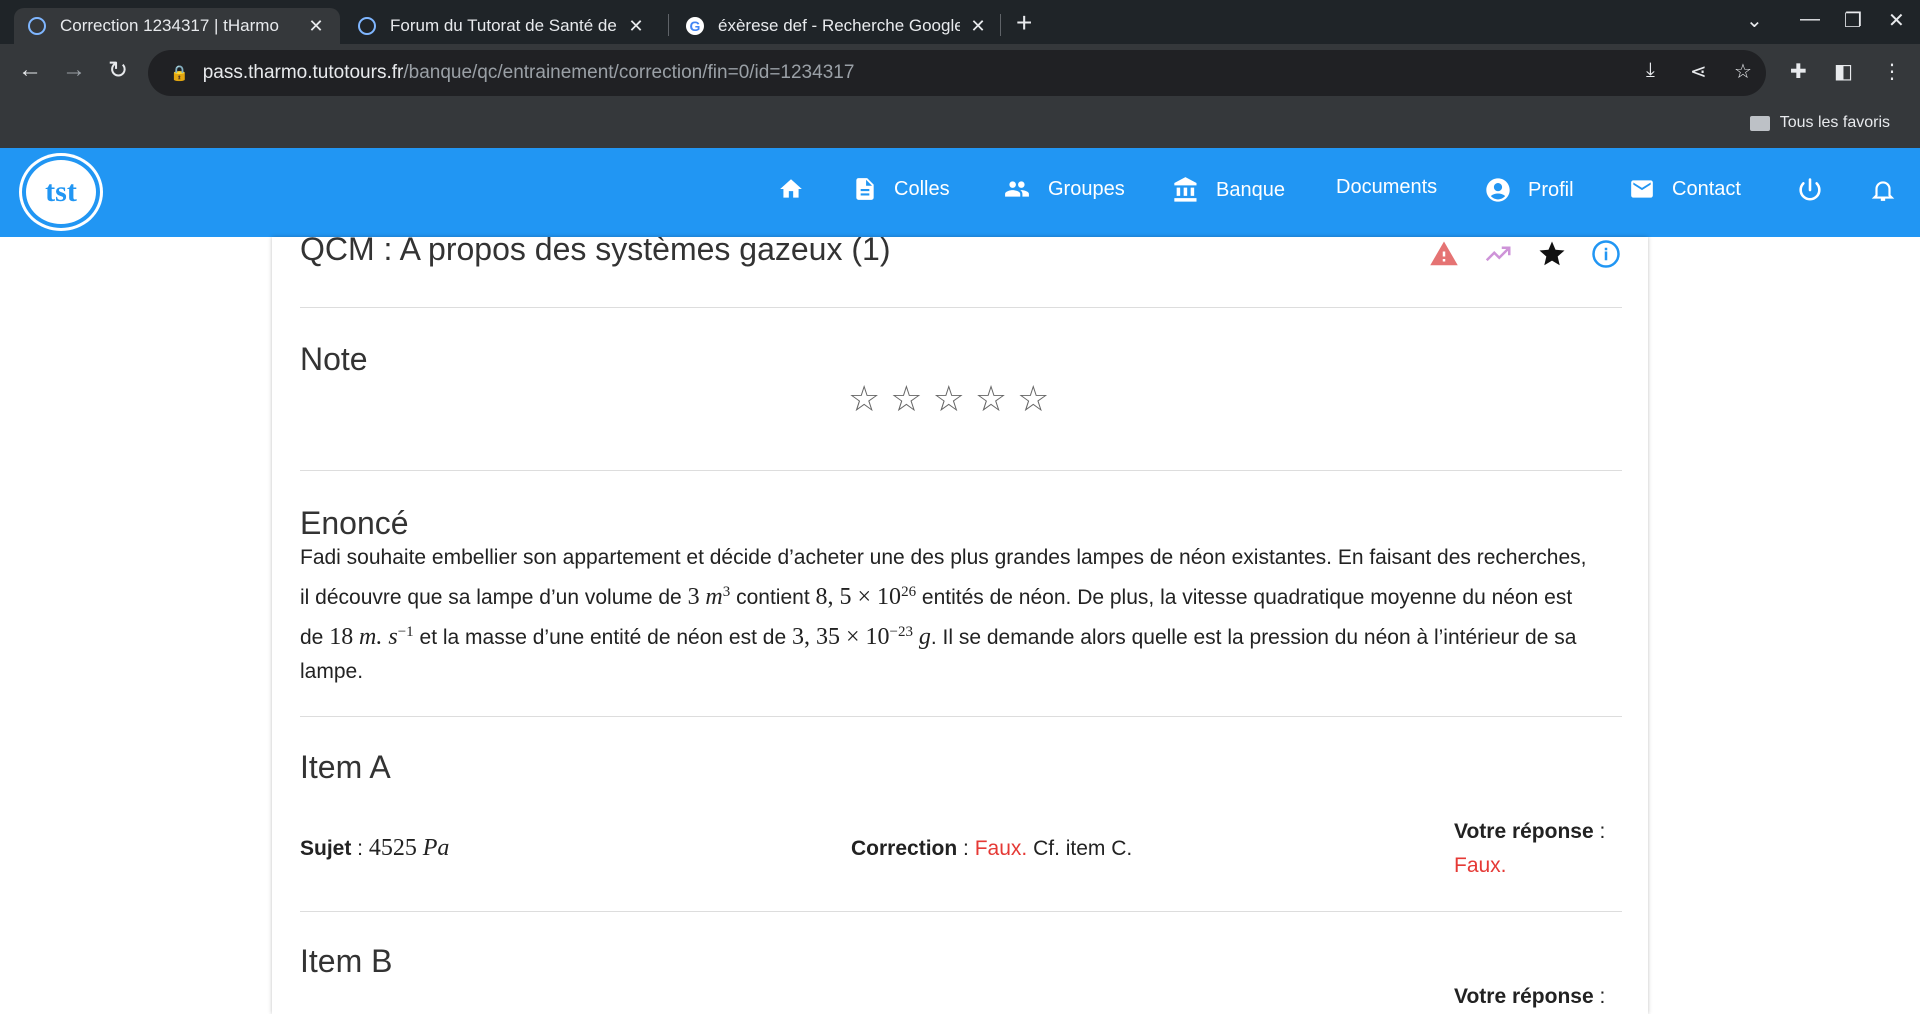 This screenshot has width=1920, height=1014. I want to click on enonce-math: −1, so click(405, 632).